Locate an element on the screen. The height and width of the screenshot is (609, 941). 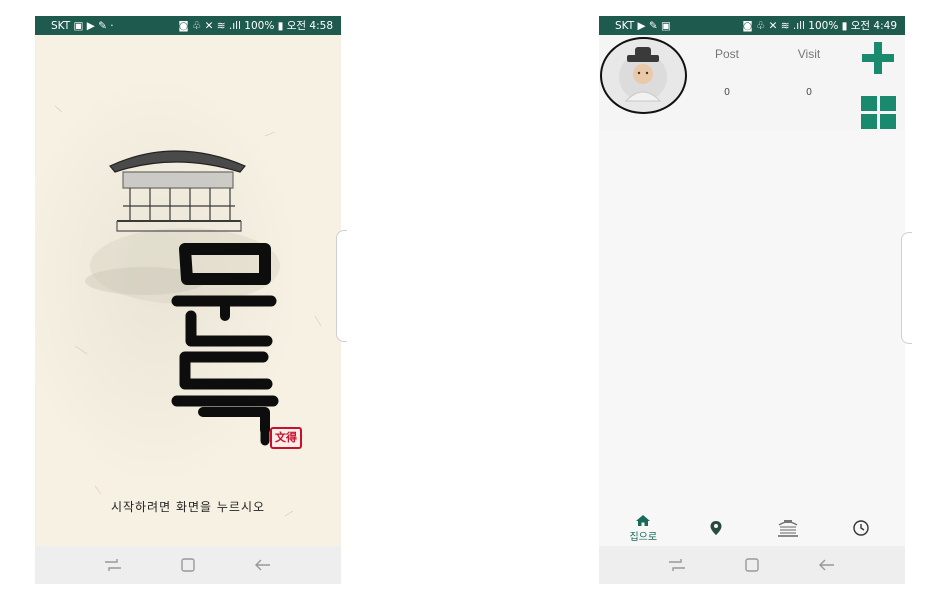
status-right: ◙ ♧ ✕ ≋ .ıll 100% ▮ 오전 4:58 is located at coordinates (255, 26).